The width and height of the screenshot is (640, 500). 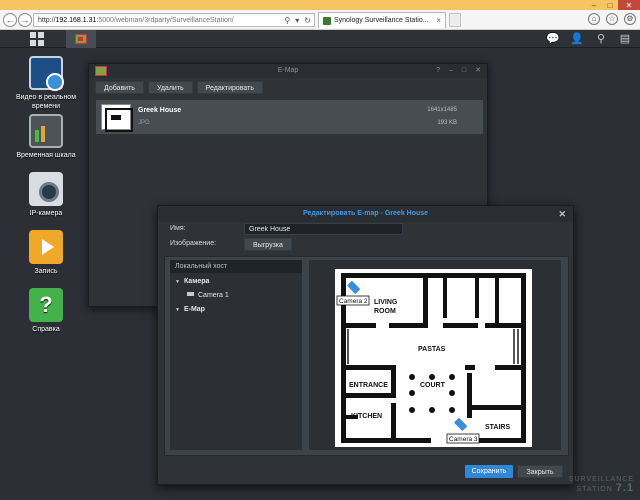 I want to click on tree-group-camera: ▼ Камера, so click(x=192, y=281).